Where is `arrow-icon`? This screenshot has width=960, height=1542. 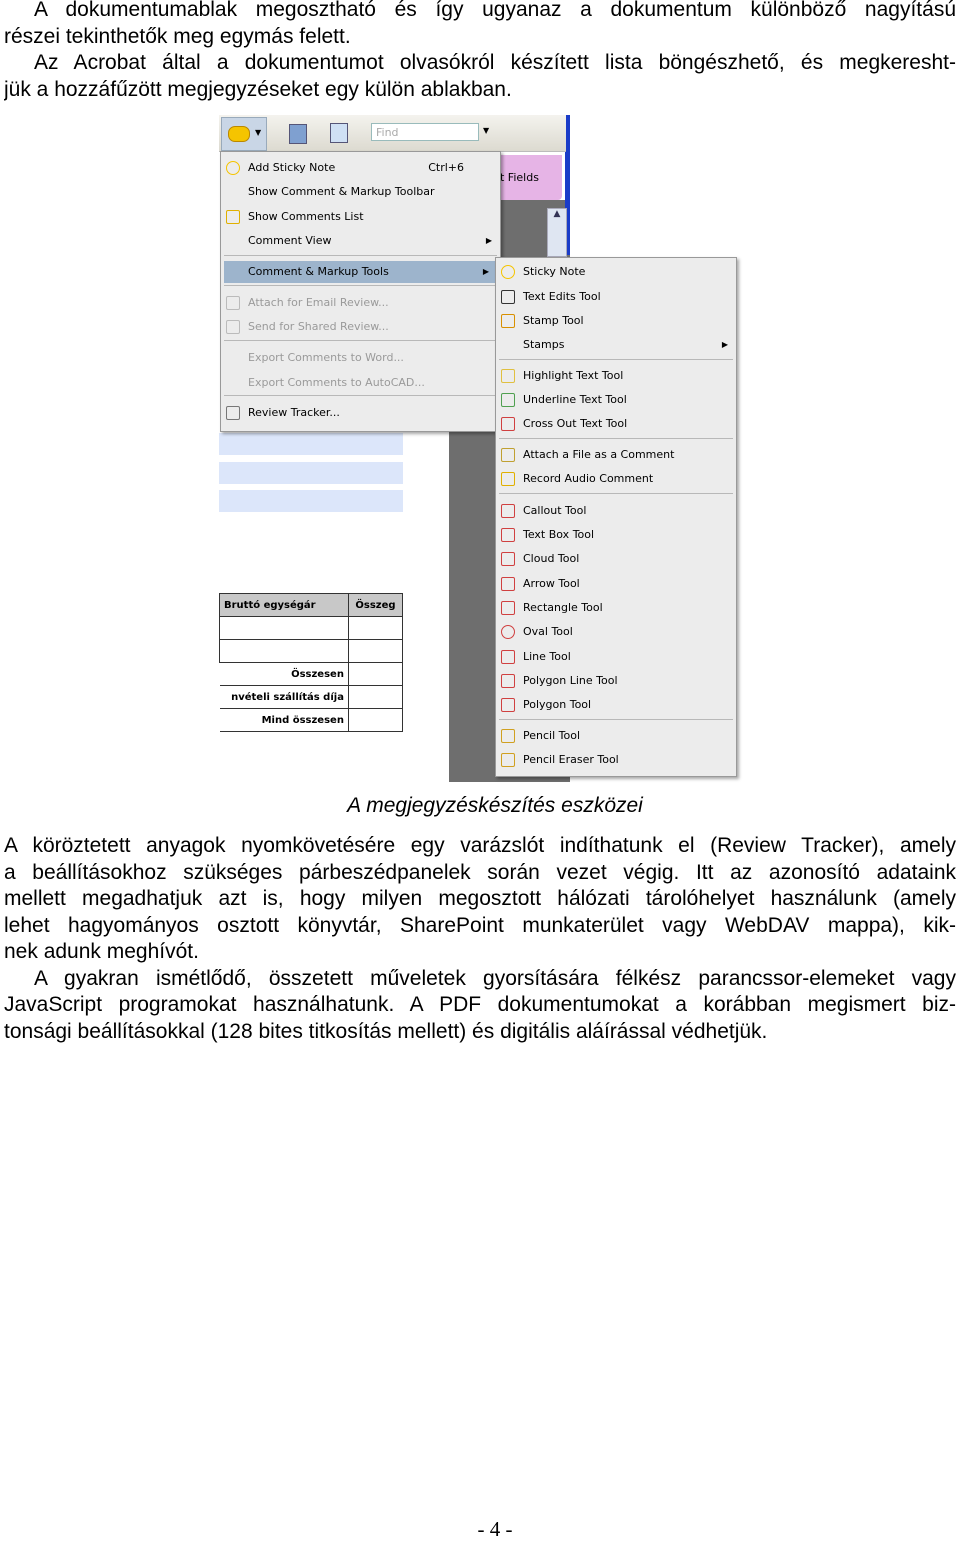
arrow-icon is located at coordinates (508, 584).